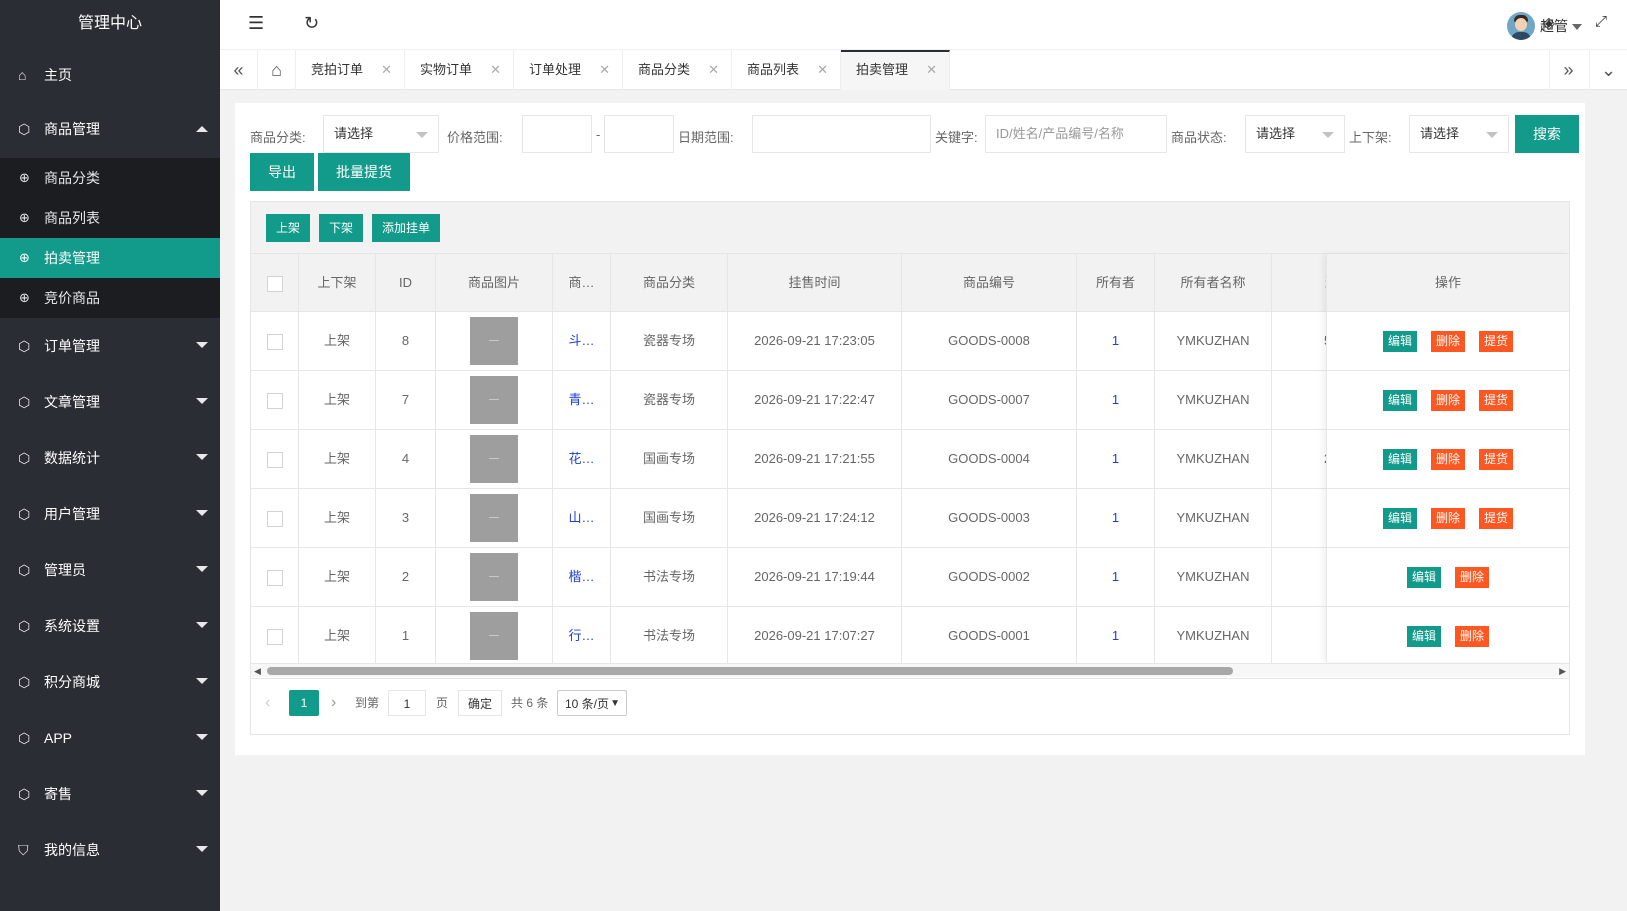  What do you see at coordinates (350, 70) in the screenshot?
I see `tab-auction-orders: 竞拍订单 ✕` at bounding box center [350, 70].